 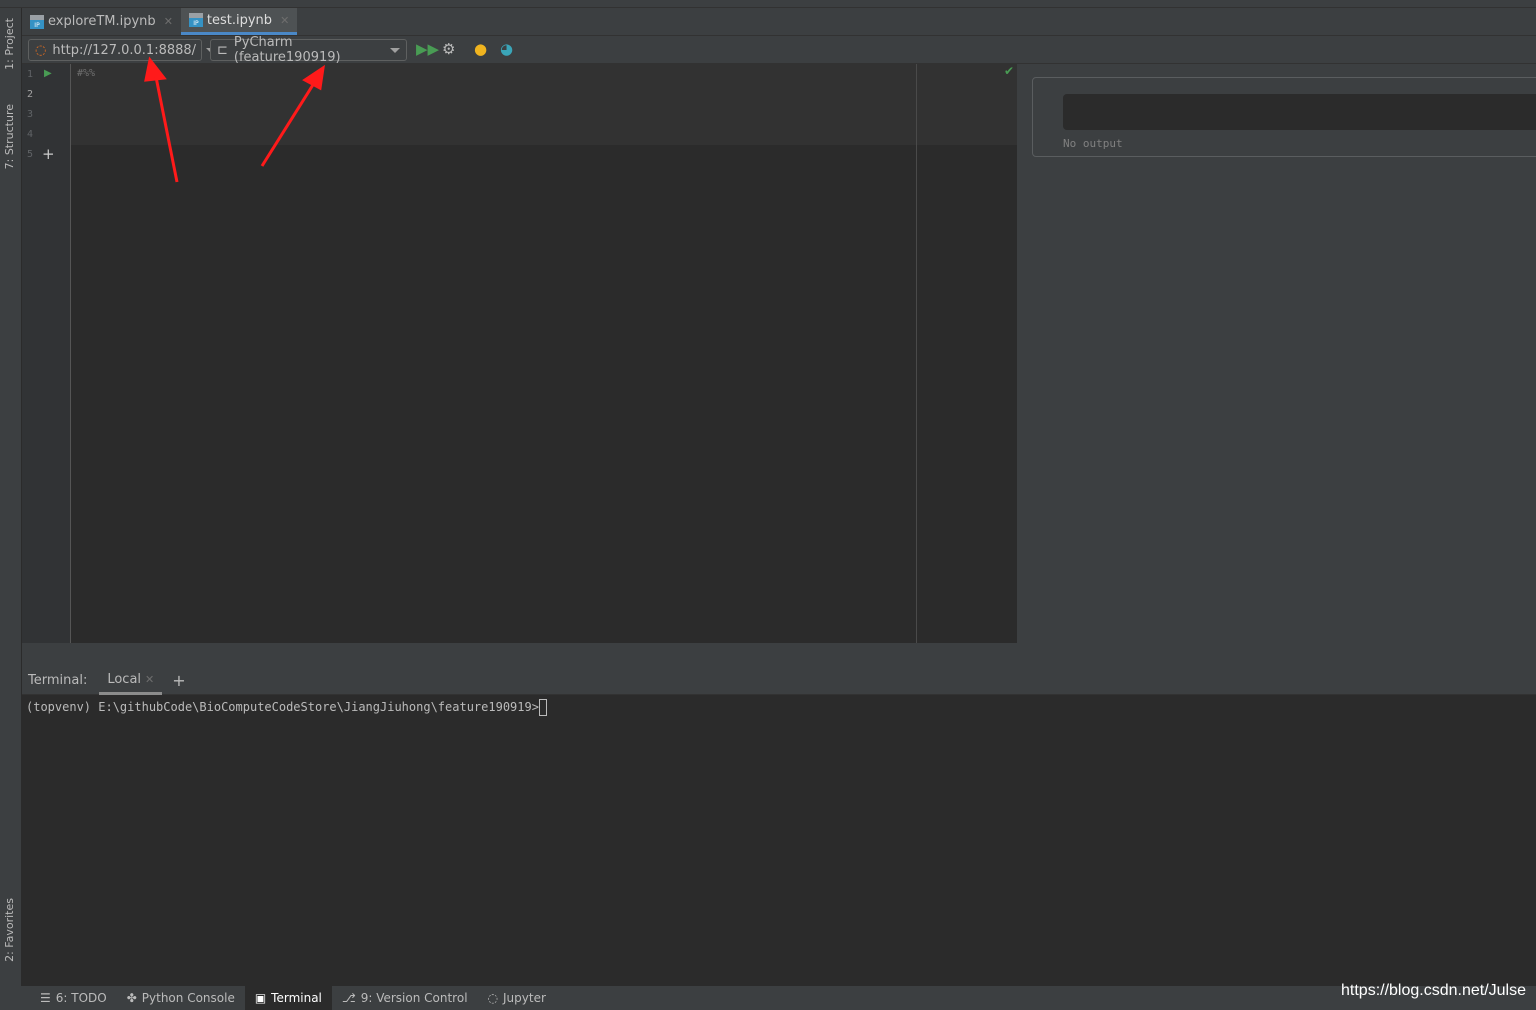 What do you see at coordinates (9, 44) in the screenshot?
I see `tool-project: 1: Project` at bounding box center [9, 44].